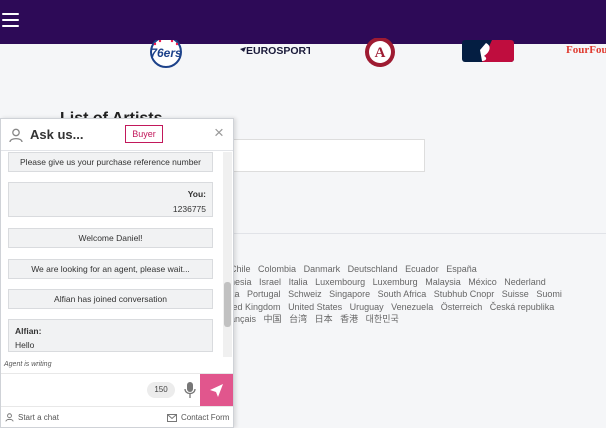  Describe the element at coordinates (349, 319) in the screenshot. I see `country-link: 香港` at that location.